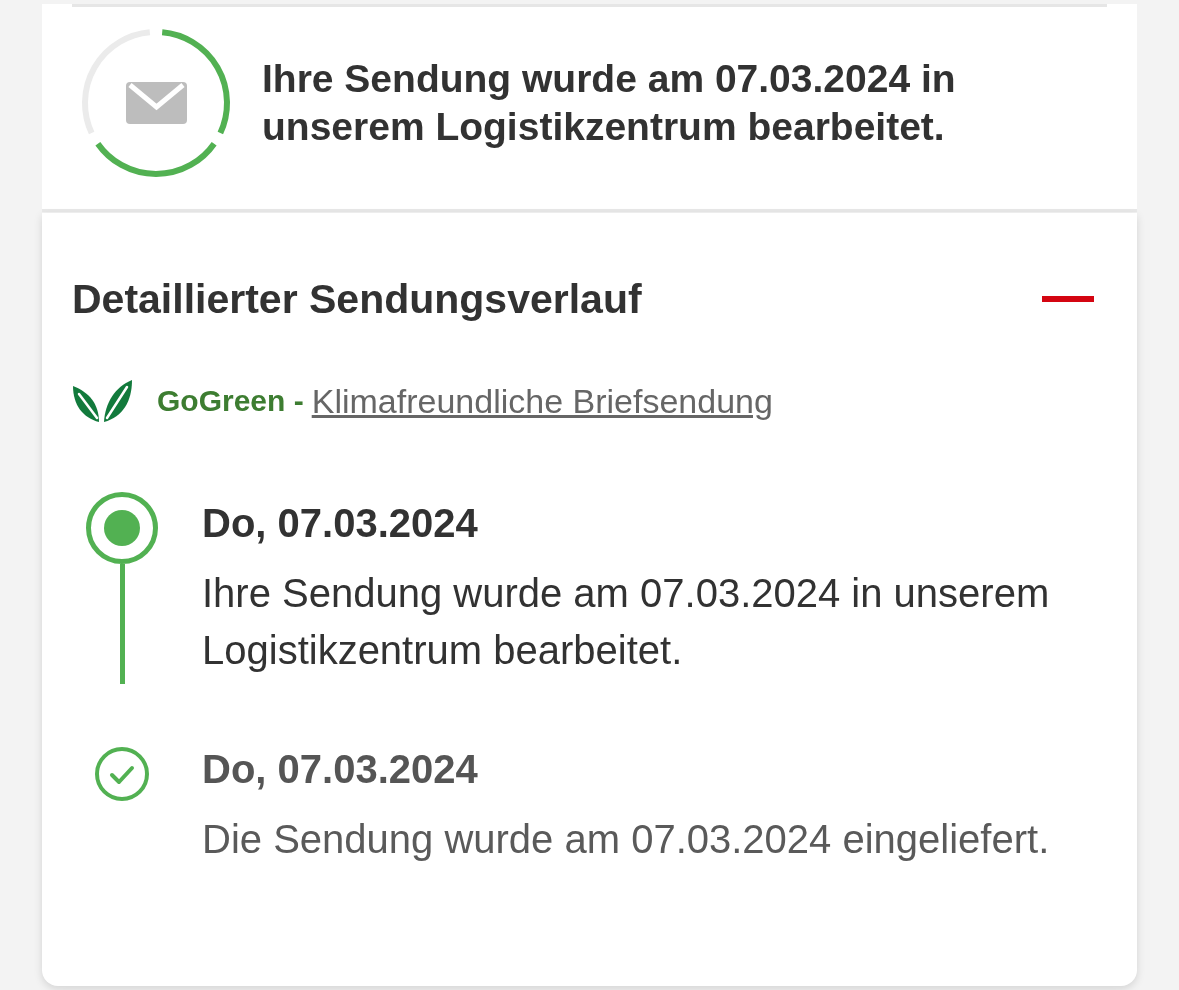 This screenshot has width=1179, height=990. I want to click on climate-friendly-link: Klimafreundliche Briefsendung, so click(542, 401).